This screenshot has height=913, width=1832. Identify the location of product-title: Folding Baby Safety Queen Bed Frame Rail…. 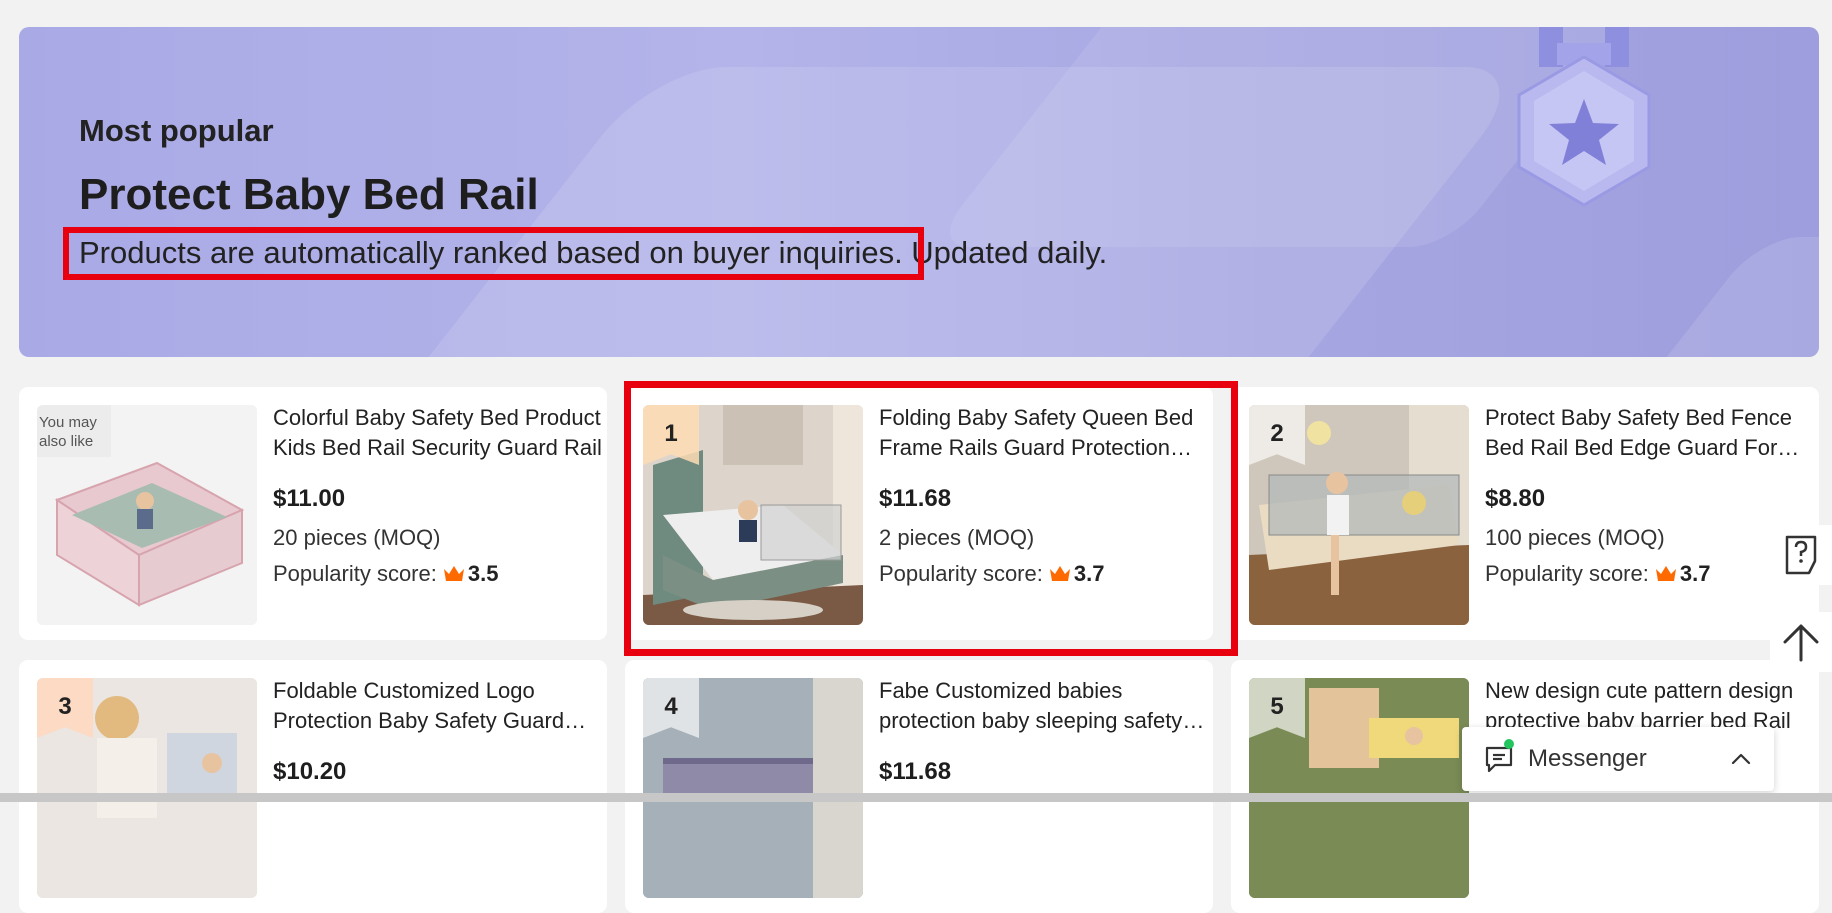
(1044, 433).